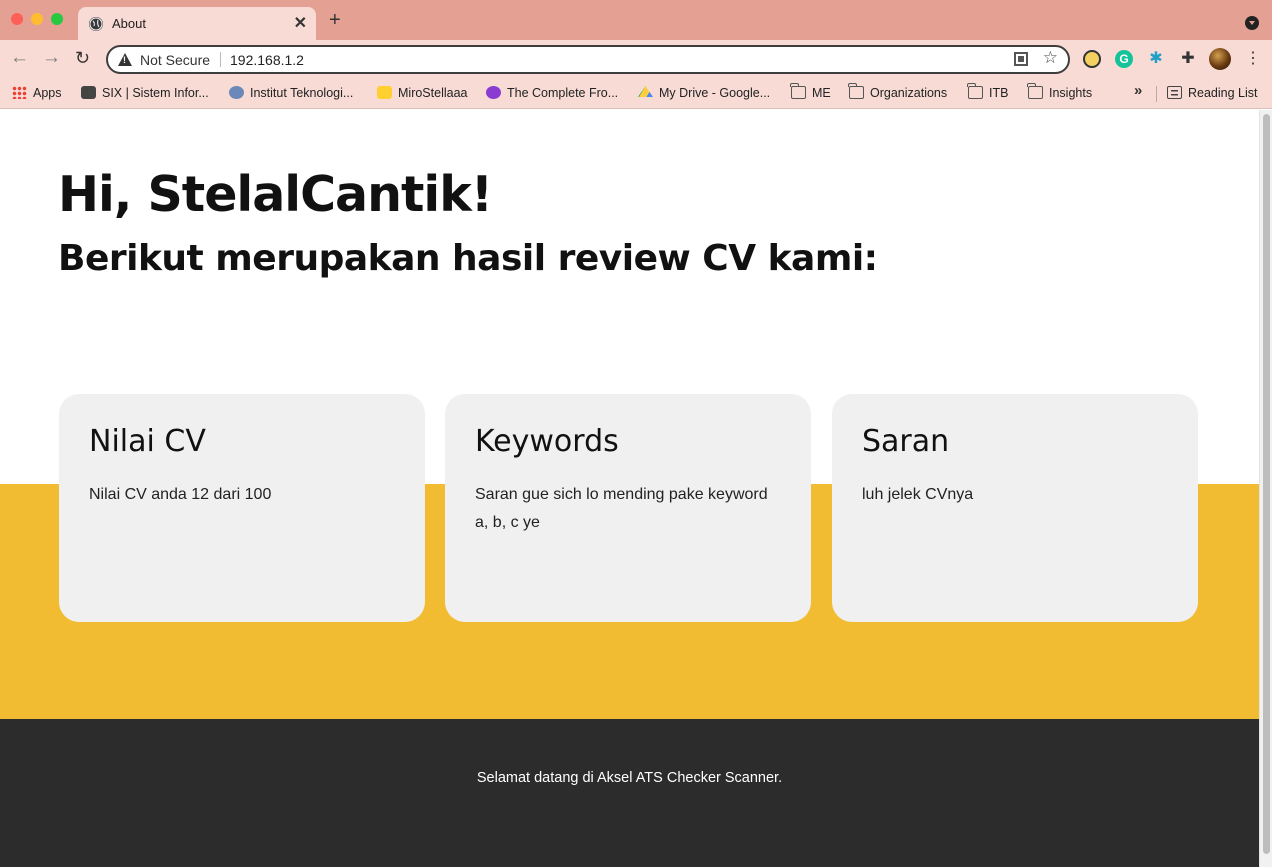  I want to click on omnibox-divider, so click(220, 59).